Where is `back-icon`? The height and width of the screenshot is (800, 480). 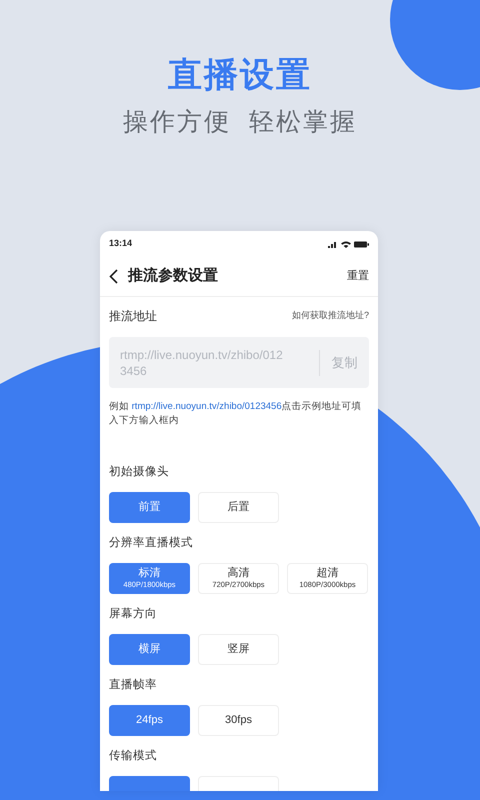
back-icon is located at coordinates (113, 276).